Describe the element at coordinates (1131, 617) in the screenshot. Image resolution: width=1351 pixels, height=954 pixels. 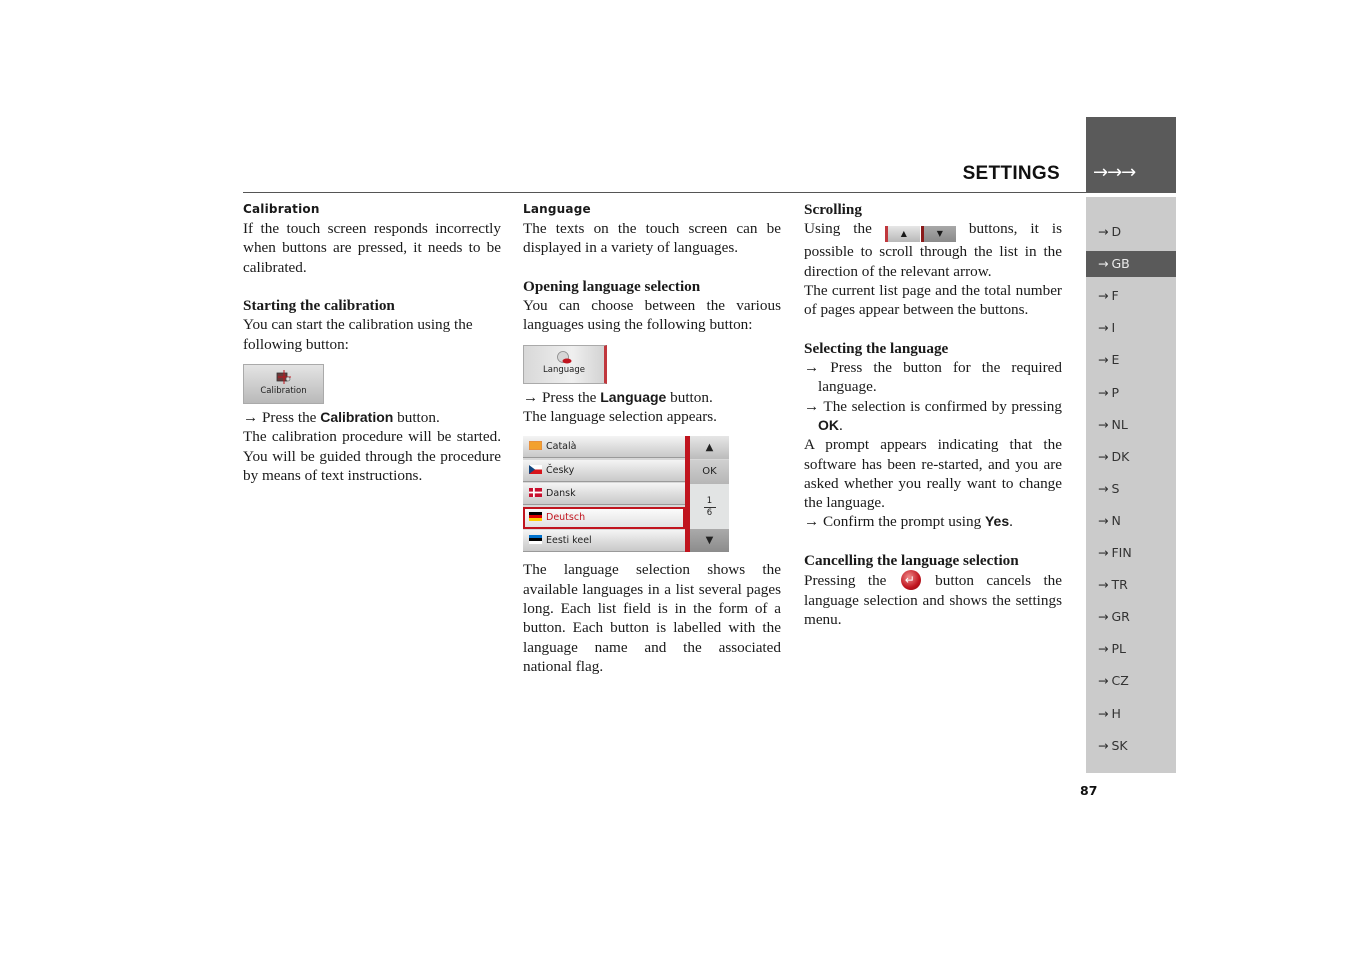
I see `sidebar-item-gr: → GR` at that location.